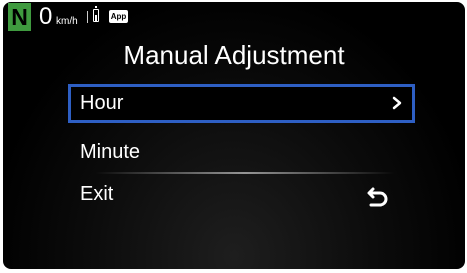 This screenshot has height=273, width=467. I want to click on menu-item-hour: Hour, so click(241, 103).